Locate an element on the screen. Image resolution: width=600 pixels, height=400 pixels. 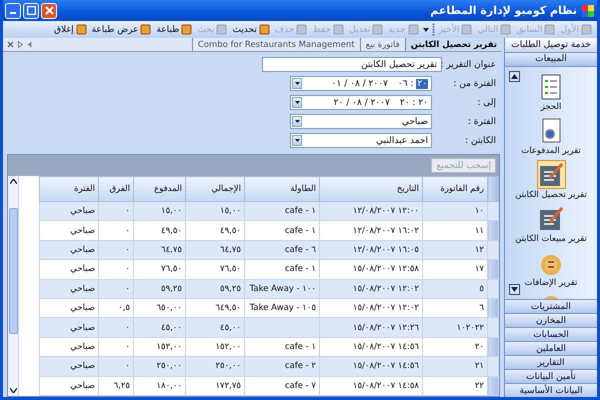
app-icon is located at coordinates (588, 11).